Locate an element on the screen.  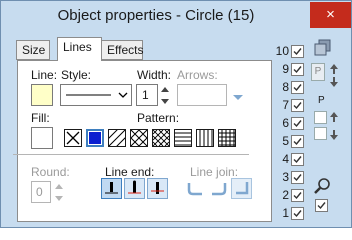
pattern-grid-button is located at coordinates (227, 138).